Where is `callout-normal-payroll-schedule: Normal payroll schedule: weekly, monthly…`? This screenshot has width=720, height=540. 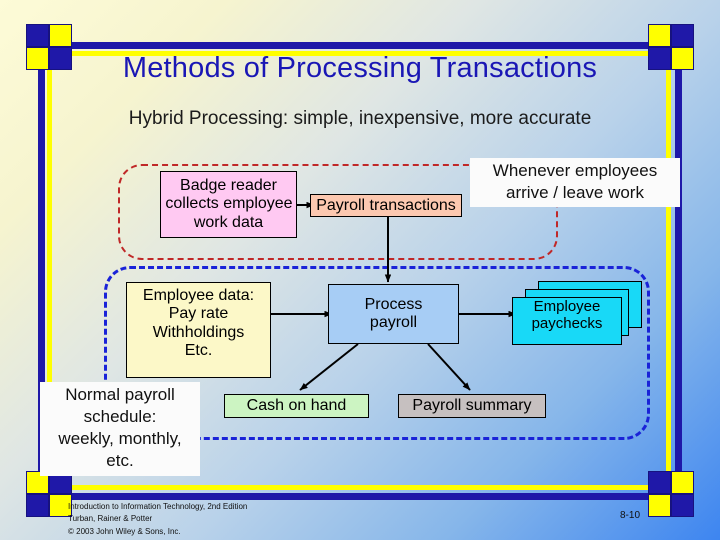 callout-normal-payroll-schedule: Normal payroll schedule: weekly, monthly… is located at coordinates (120, 429).